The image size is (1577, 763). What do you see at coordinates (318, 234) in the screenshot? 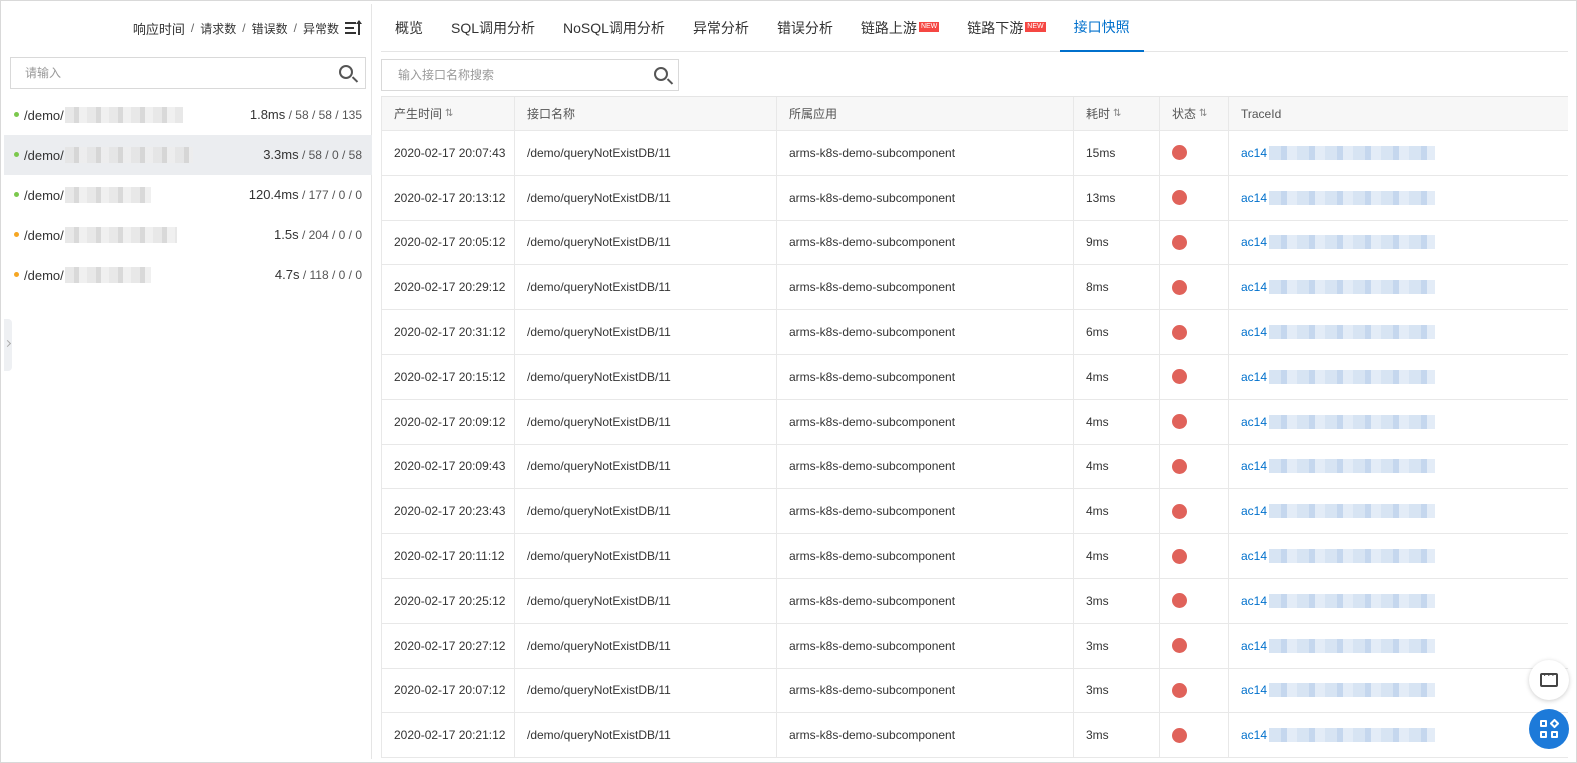
I see `endpoint-stats: 1.5s / 204 / 0 / 0` at bounding box center [318, 234].